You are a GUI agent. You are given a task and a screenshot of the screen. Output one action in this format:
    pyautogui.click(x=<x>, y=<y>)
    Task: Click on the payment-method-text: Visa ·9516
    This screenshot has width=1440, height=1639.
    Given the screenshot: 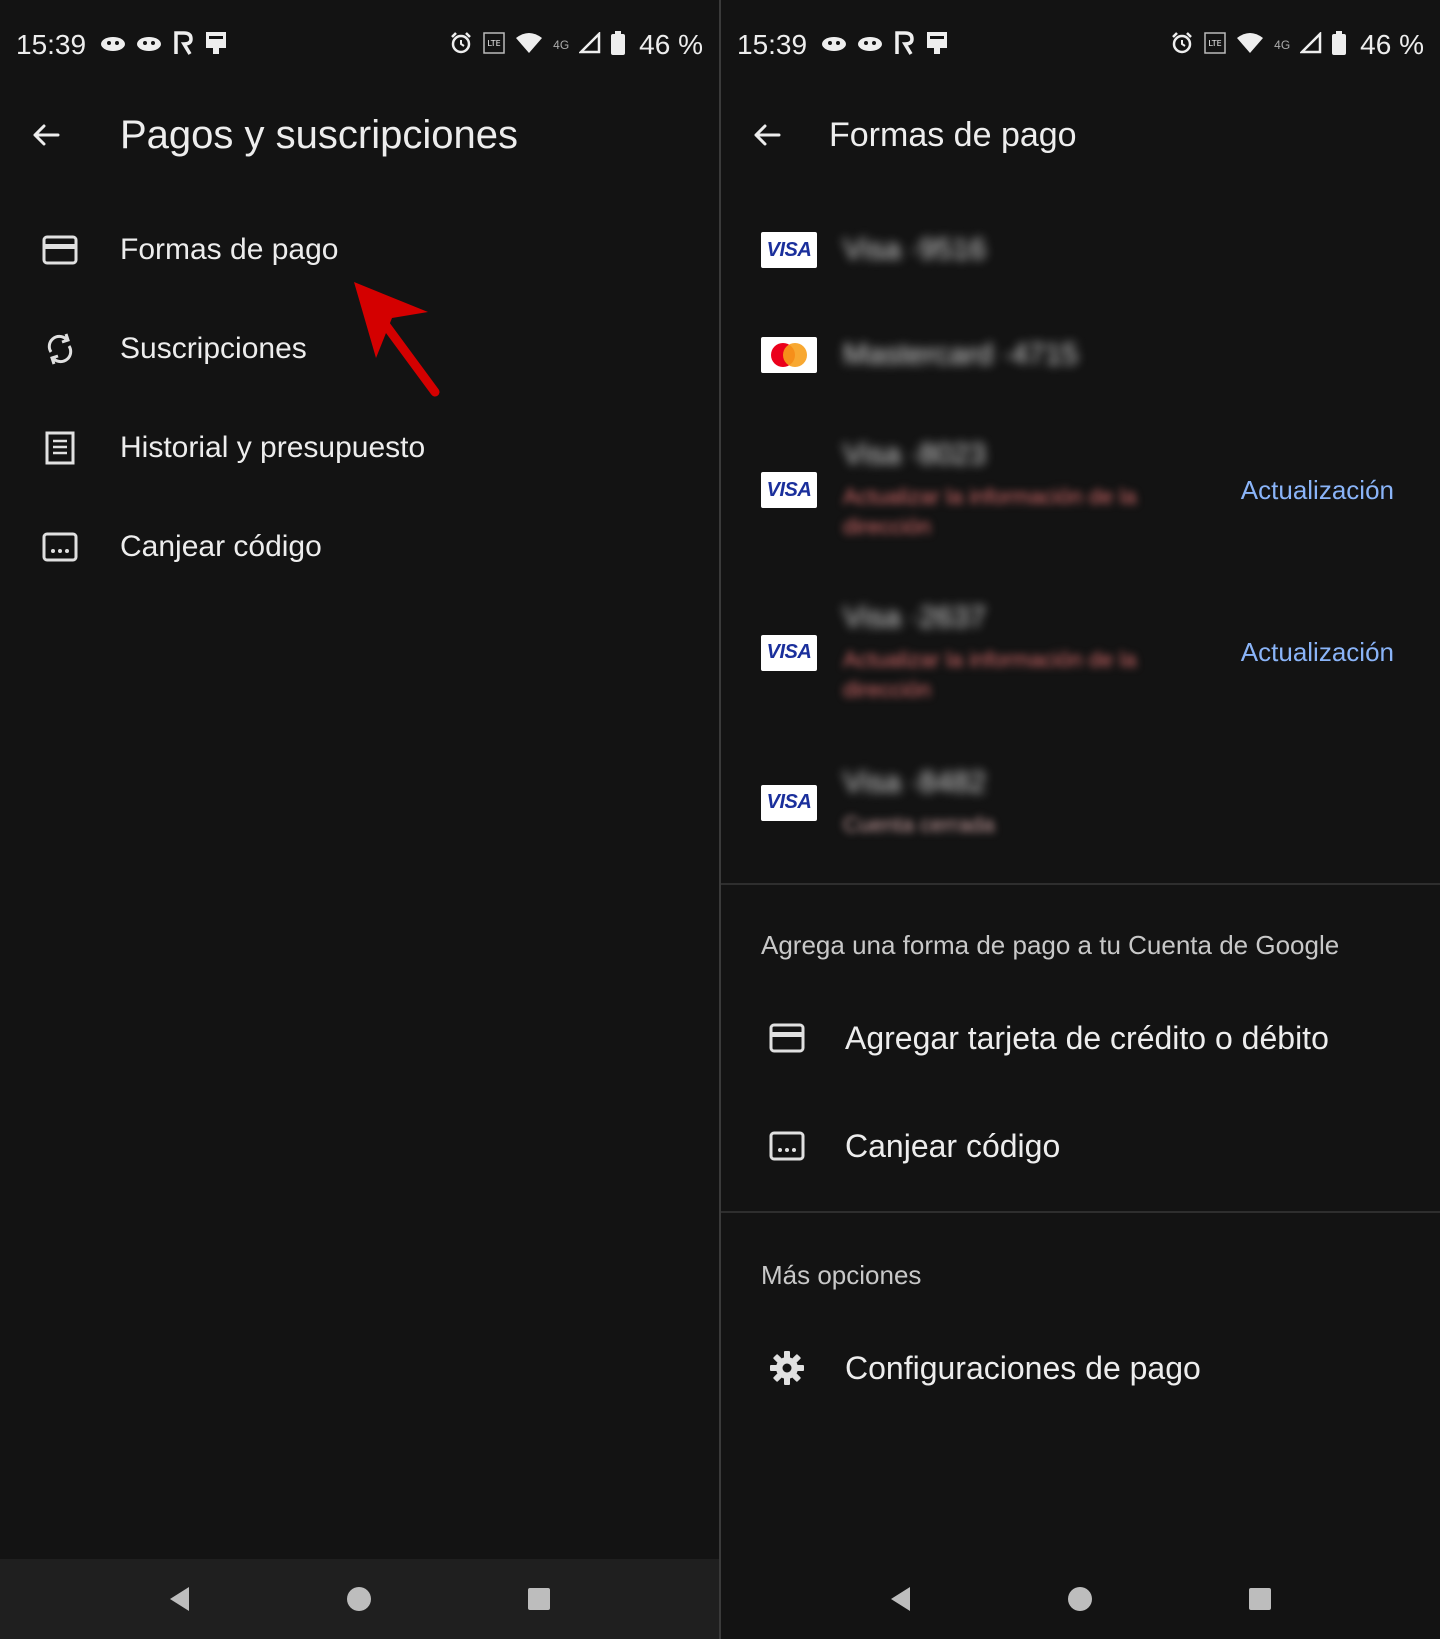 What is the action you would take?
    pyautogui.click(x=914, y=250)
    